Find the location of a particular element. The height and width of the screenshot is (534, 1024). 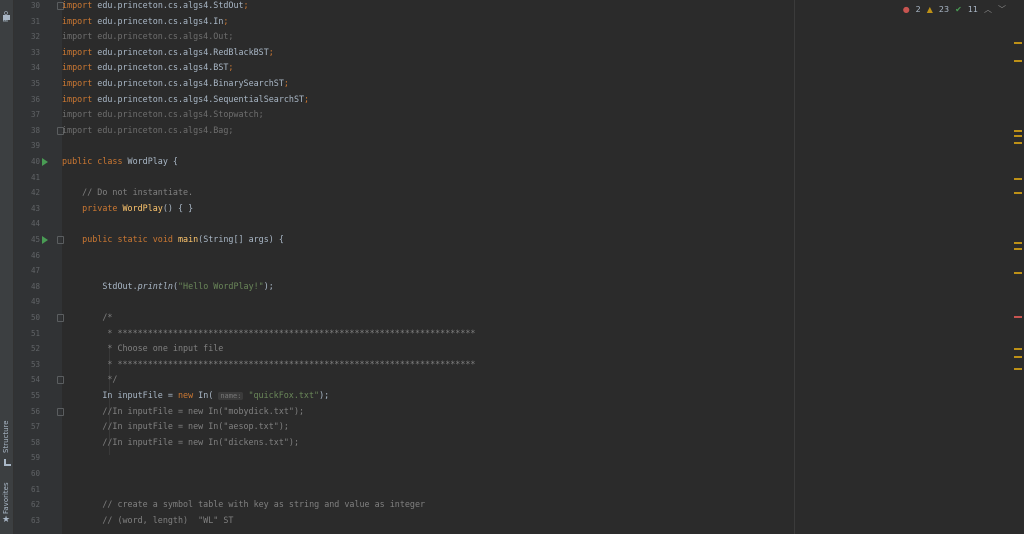

code-token: In( is located at coordinates (206, 395).